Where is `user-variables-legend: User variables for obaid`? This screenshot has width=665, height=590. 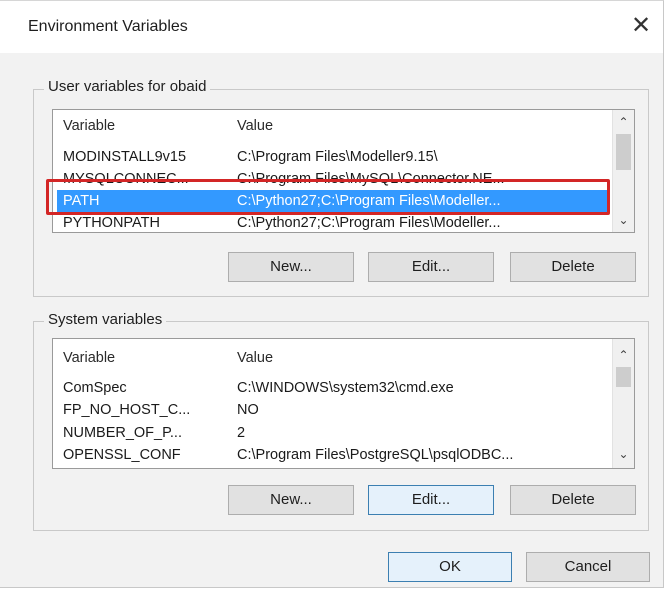
user-variables-legend: User variables for obaid is located at coordinates (127, 86).